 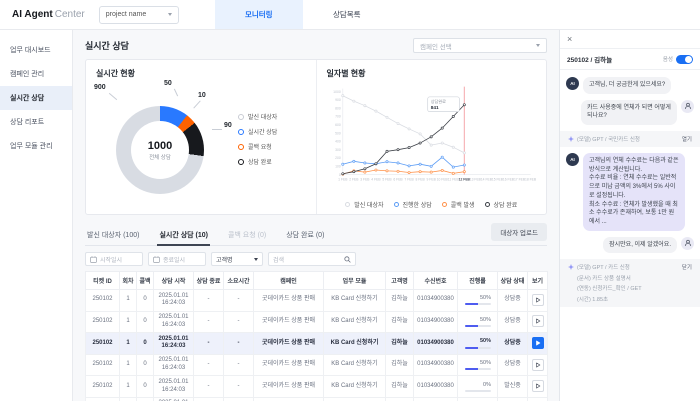 I want to click on svg-text: 1 FEB, so click(x=343, y=180).